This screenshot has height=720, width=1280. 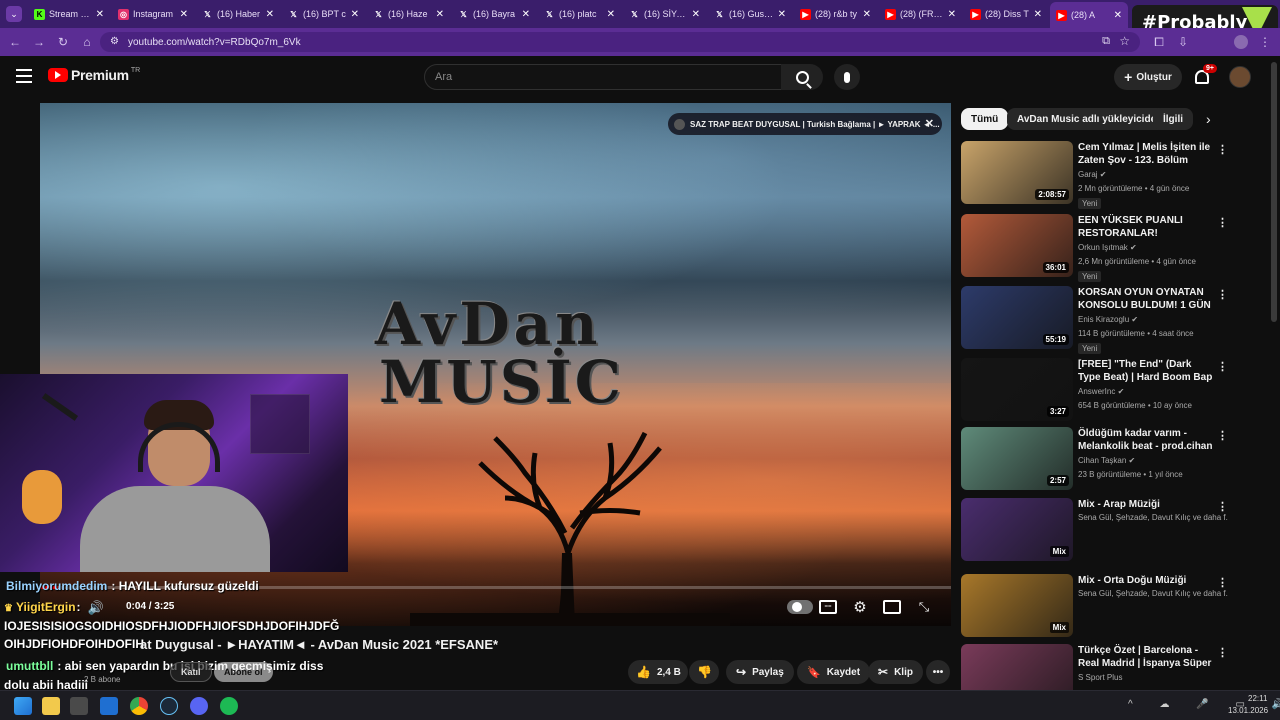 What do you see at coordinates (14, 14) in the screenshot?
I see `tab-list-button: ⌄` at bounding box center [14, 14].